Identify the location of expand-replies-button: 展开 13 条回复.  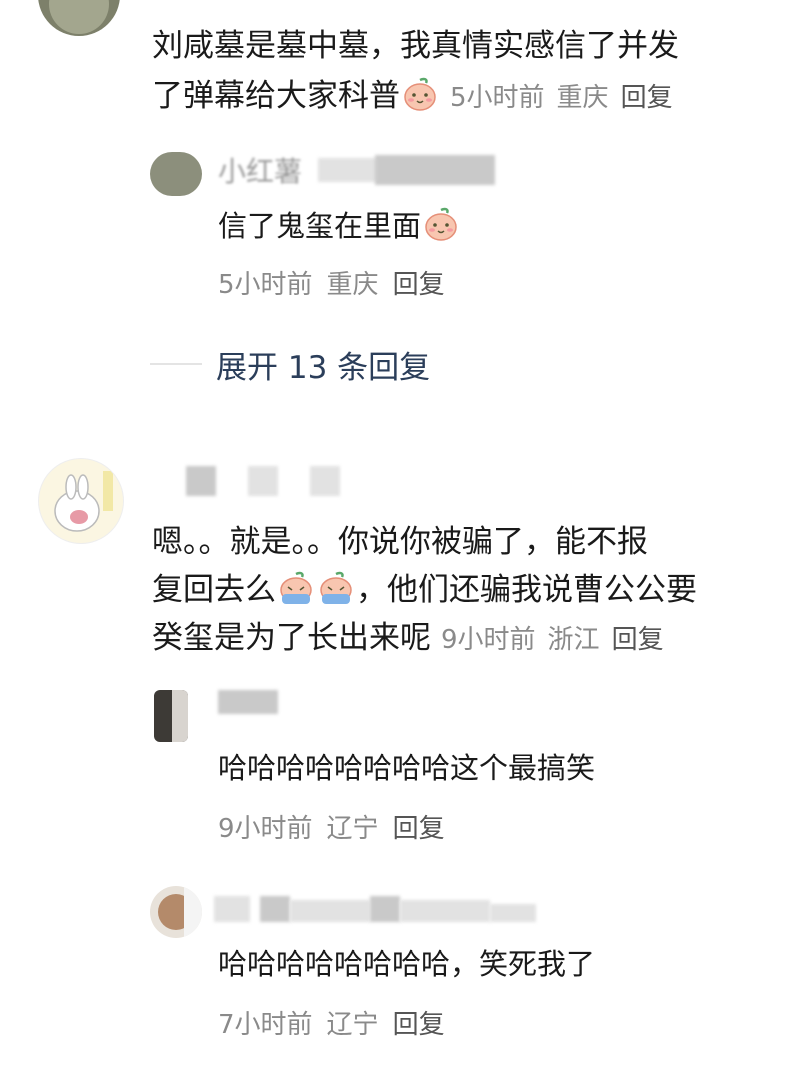
(323, 364).